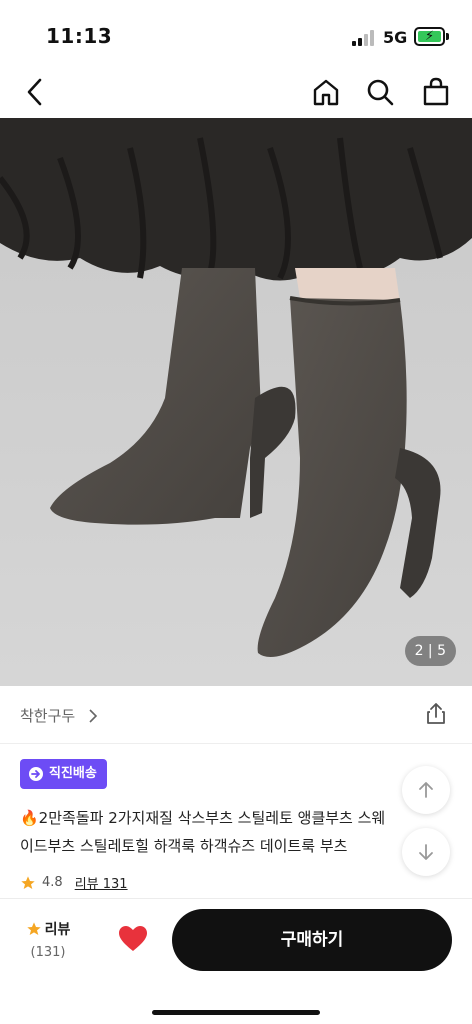 This screenshot has width=472, height=1024. What do you see at coordinates (447, 36) in the screenshot?
I see `battery-tip` at bounding box center [447, 36].